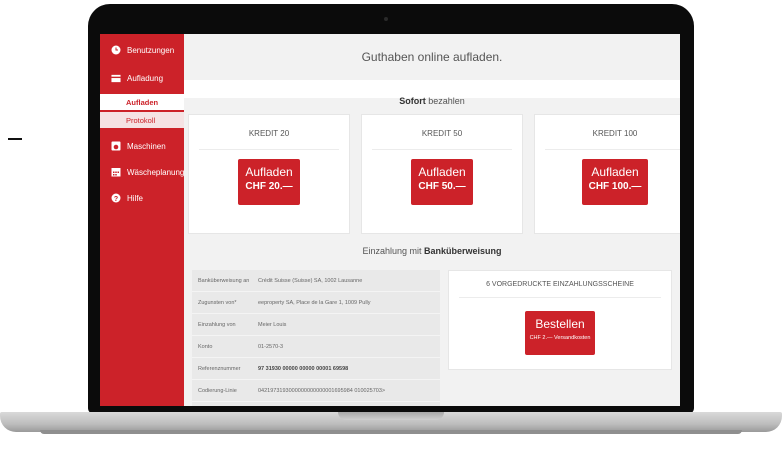 This screenshot has width=782, height=456. Describe the element at coordinates (560, 284) in the screenshot. I see `voucher-label: 6 VORGEDRUCKTE EINZAHLUNGSSCHEINE` at that location.